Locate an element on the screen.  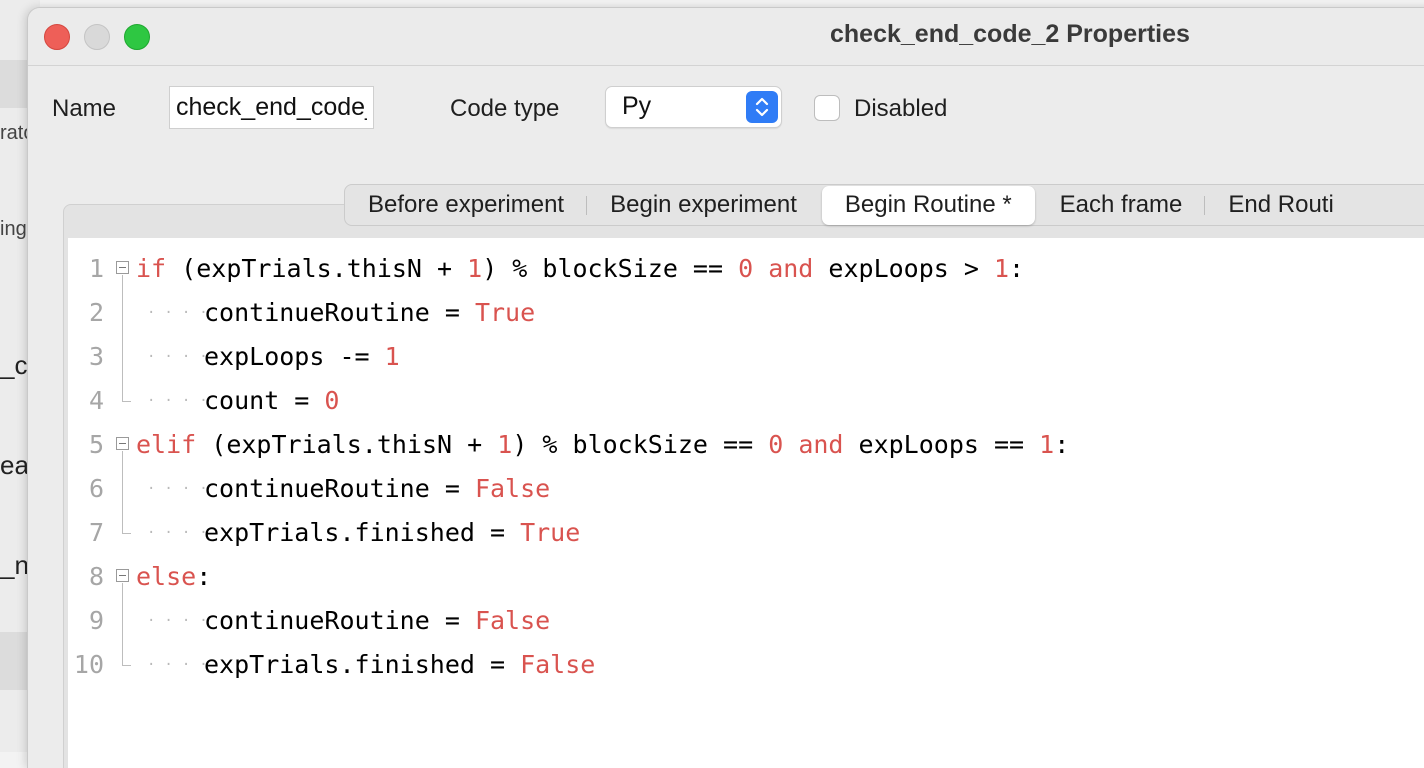
code-text: expTrials.finished = False is located at coordinates (399, 665).